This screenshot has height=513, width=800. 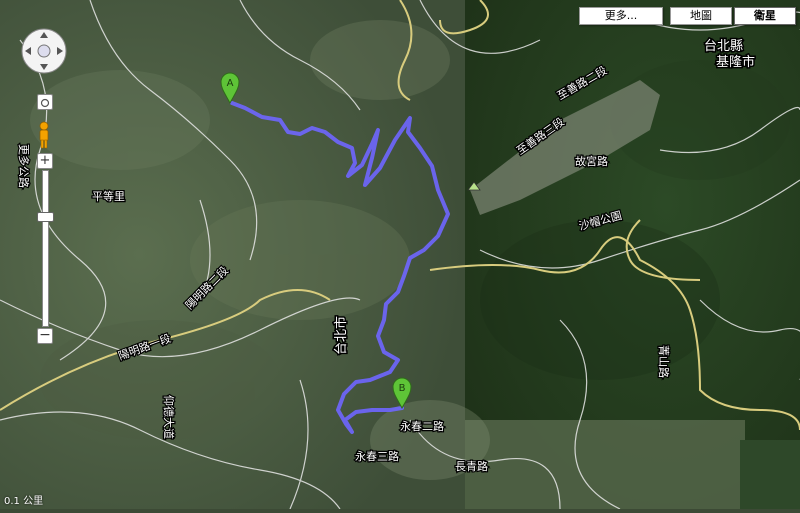 I want to click on map-view-button: 地圖, so click(x=701, y=16).